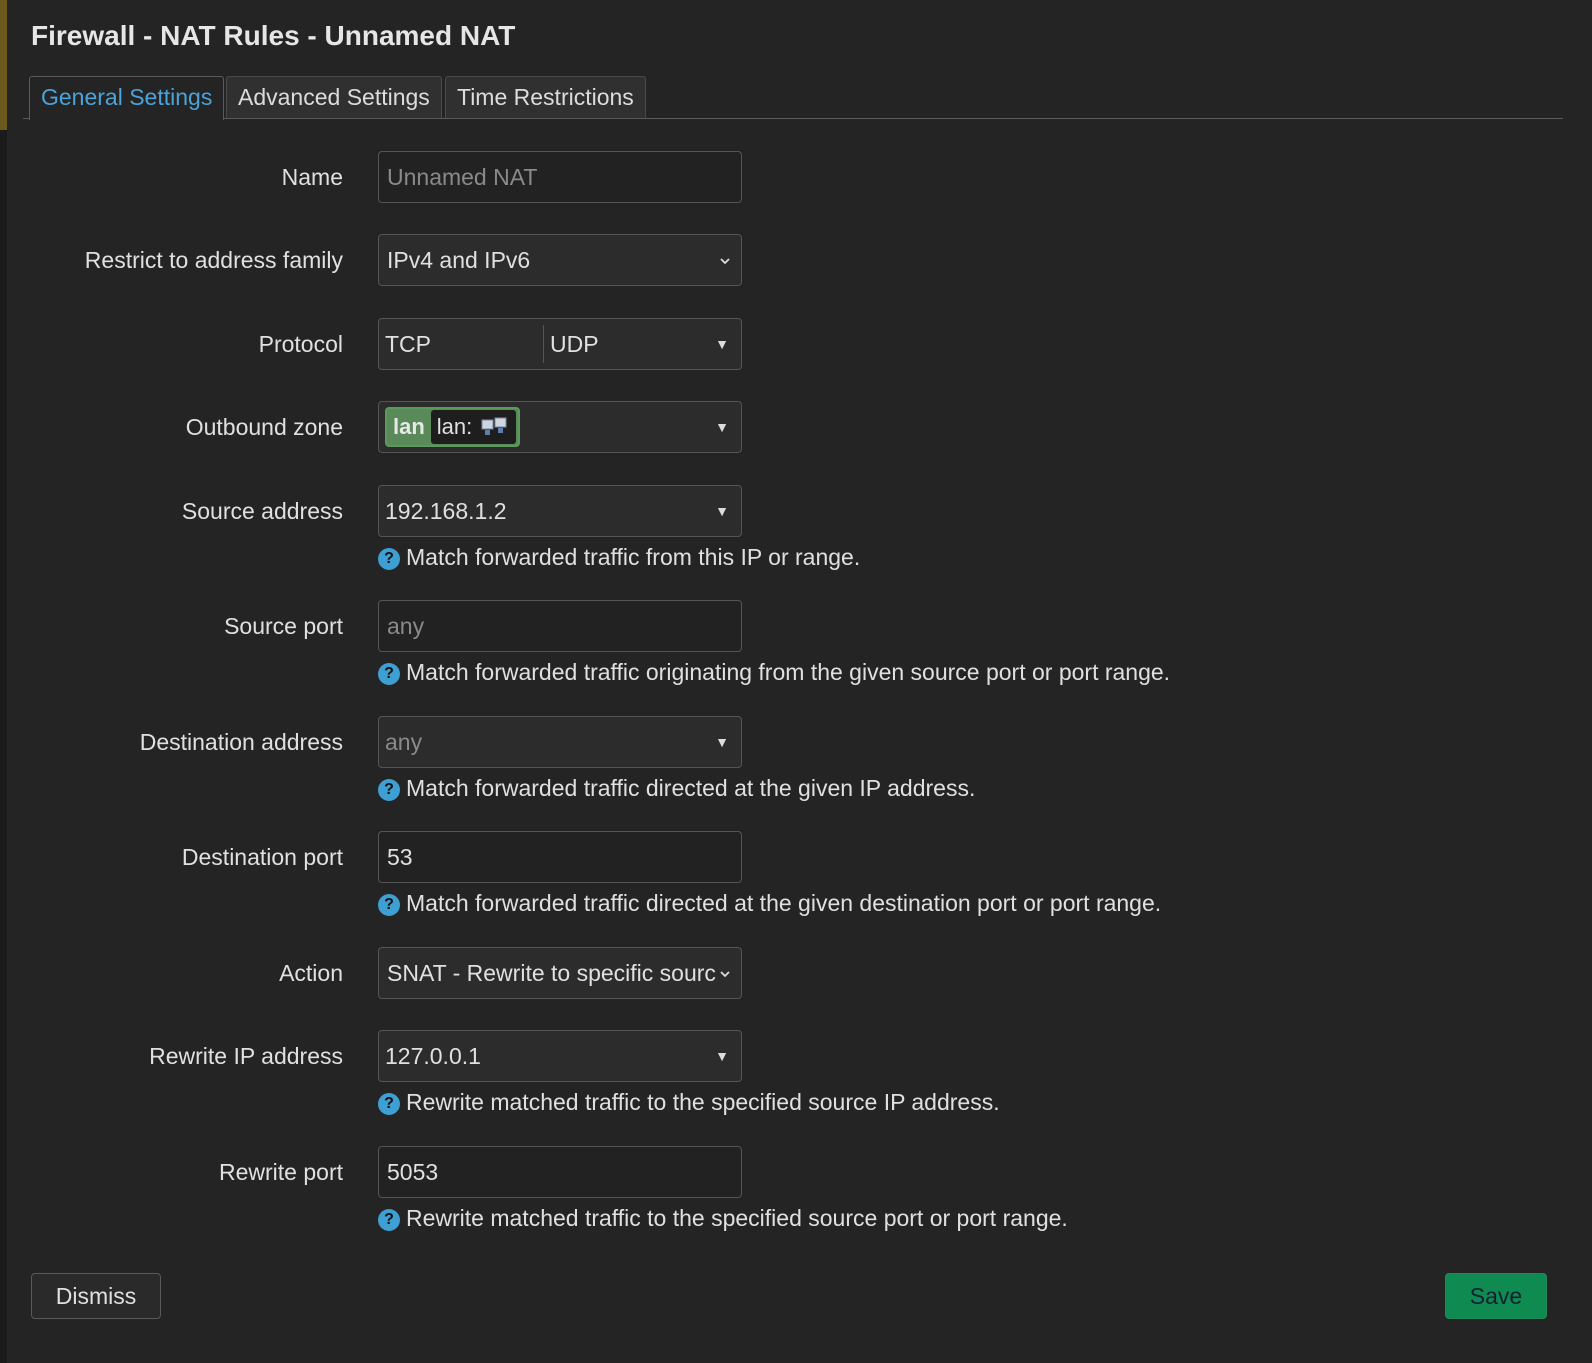 The height and width of the screenshot is (1363, 1592). Describe the element at coordinates (560, 511) in the screenshot. I see `source-address-select: 192.168.1.2 ▼` at that location.